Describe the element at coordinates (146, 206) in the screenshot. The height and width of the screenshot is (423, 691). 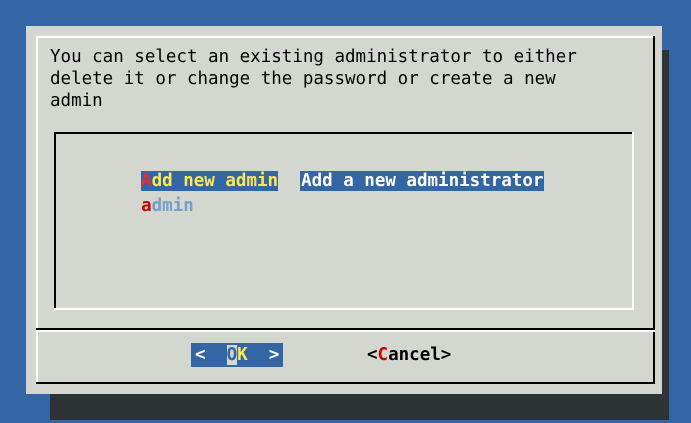
I see `menu-tag-hotkey: a` at that location.